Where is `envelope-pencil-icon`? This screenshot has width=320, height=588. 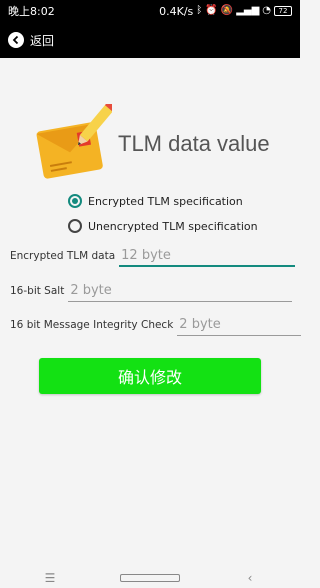
envelope-pencil-icon is located at coordinates (74, 141).